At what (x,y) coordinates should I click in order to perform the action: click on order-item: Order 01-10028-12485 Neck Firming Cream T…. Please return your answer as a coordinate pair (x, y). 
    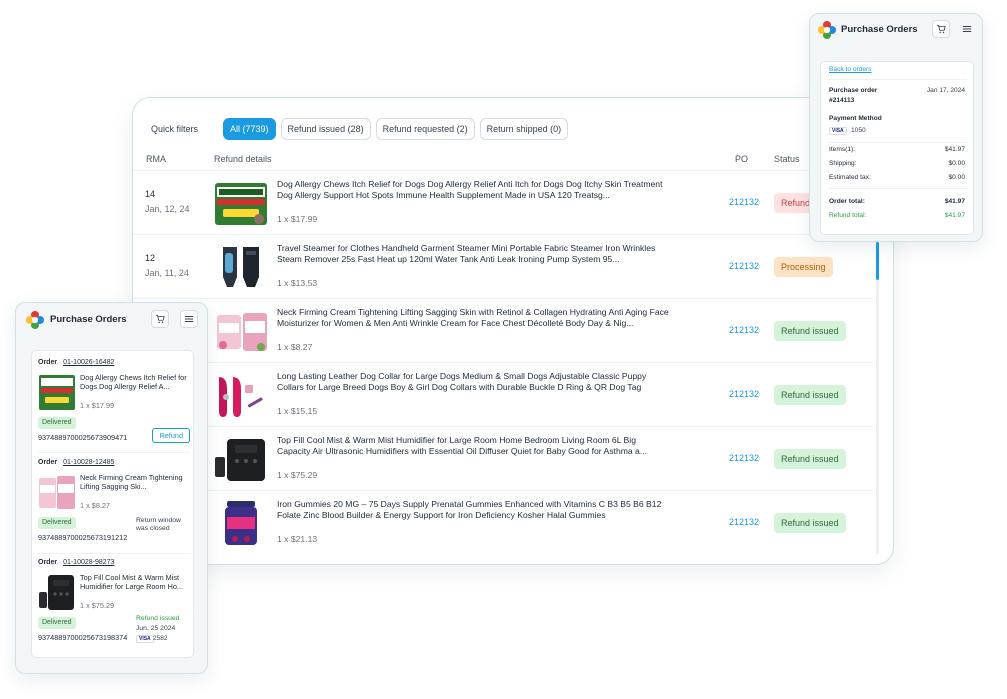
    Looking at the image, I should click on (114, 504).